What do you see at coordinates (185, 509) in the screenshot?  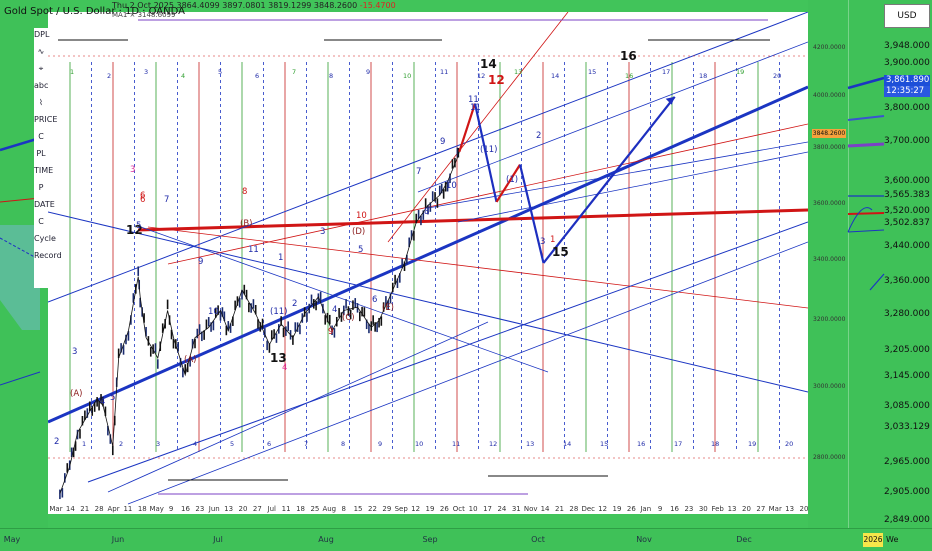 I see `inner-time-label: 16` at bounding box center [185, 509].